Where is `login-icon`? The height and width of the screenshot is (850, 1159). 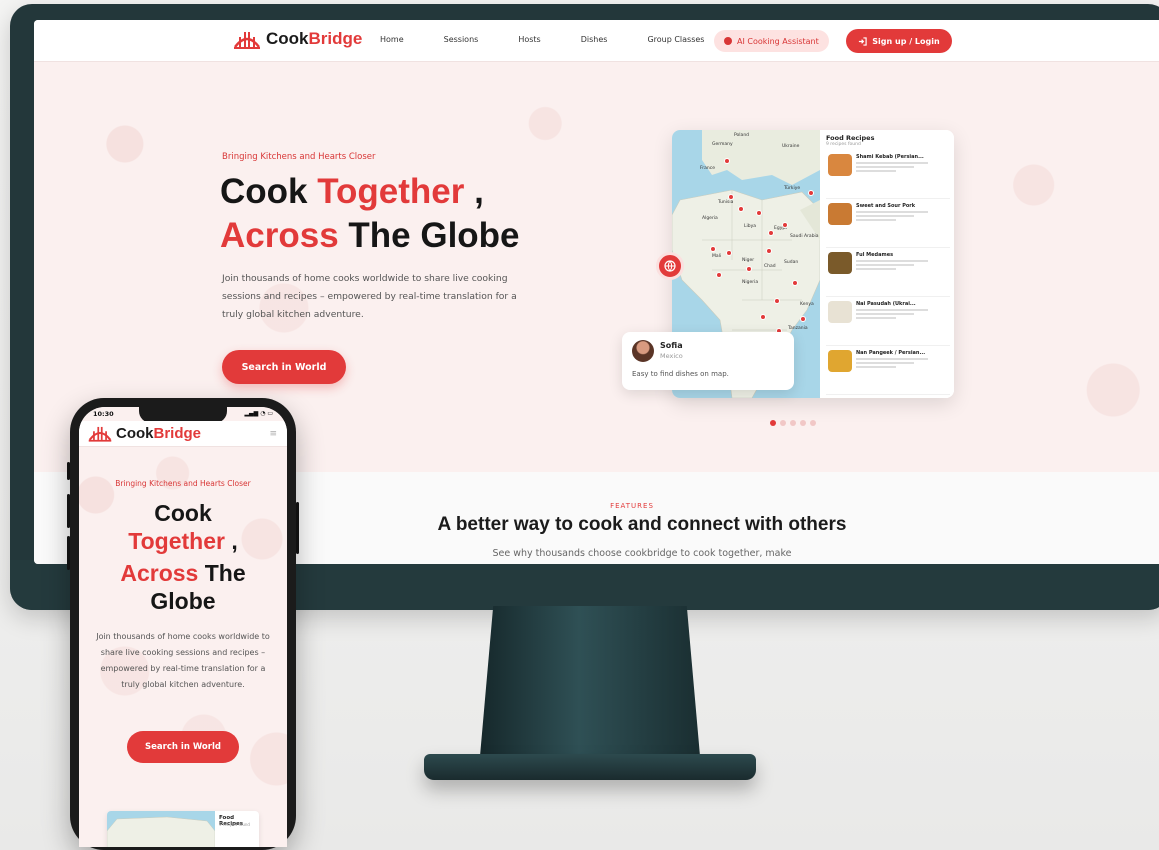
login-icon is located at coordinates (863, 41).